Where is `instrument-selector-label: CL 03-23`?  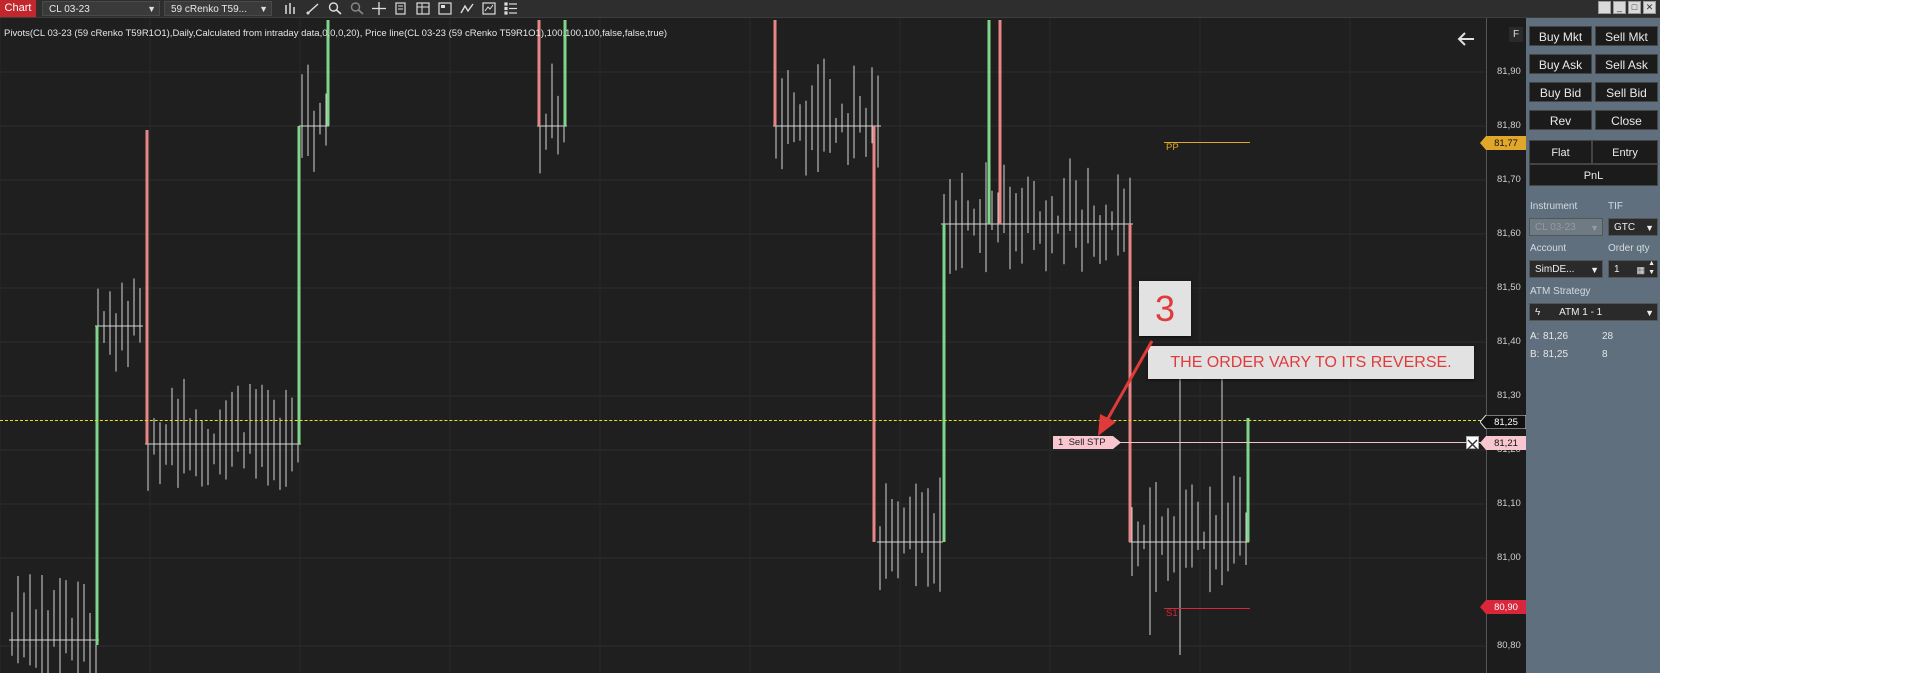
instrument-selector-label: CL 03-23 is located at coordinates (69, 9).